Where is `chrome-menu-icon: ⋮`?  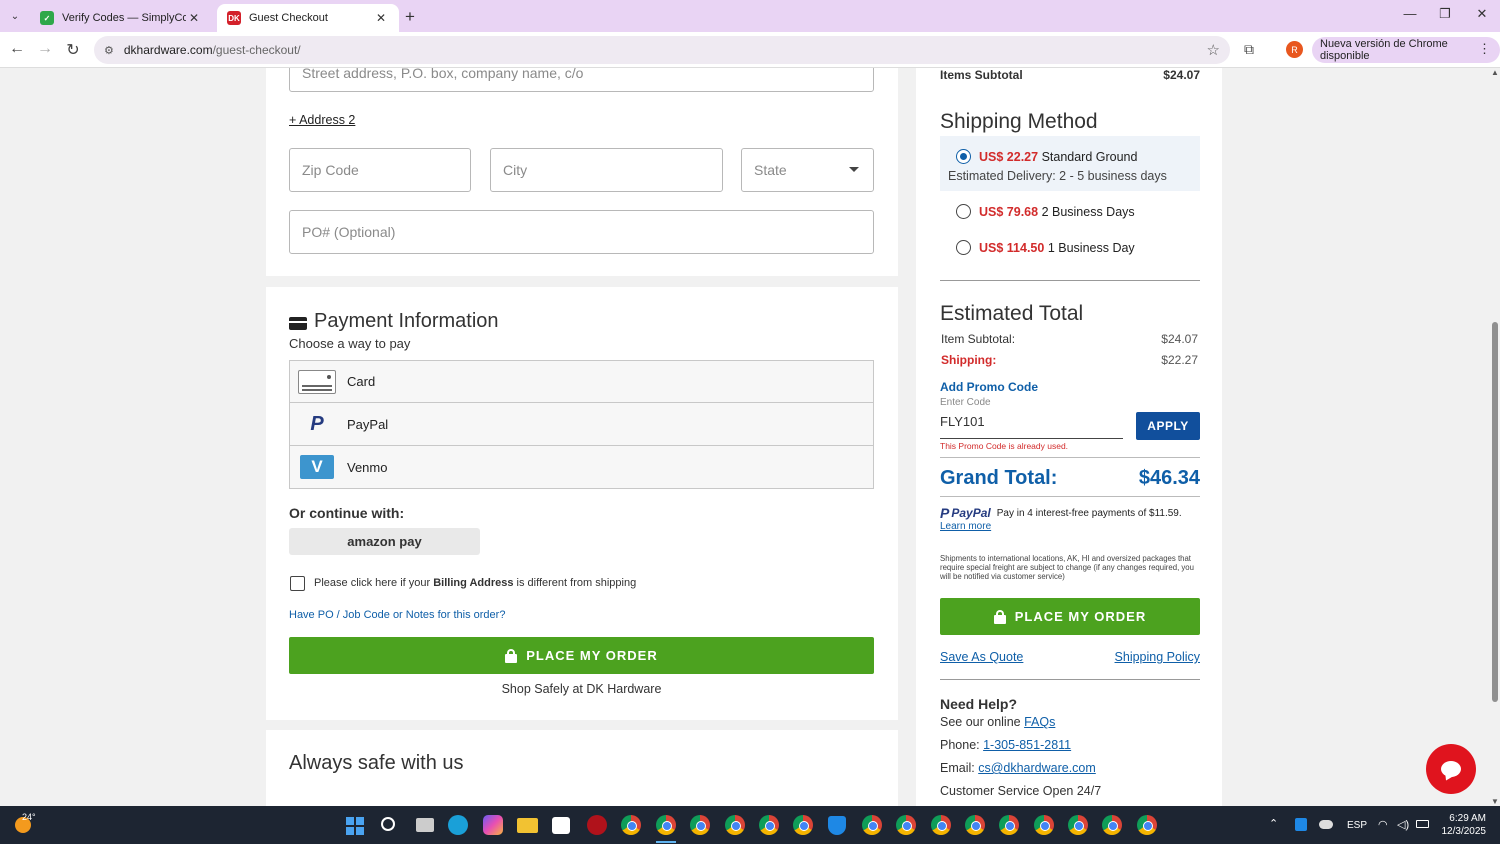
chrome-menu-icon: ⋮ is located at coordinates (1484, 49).